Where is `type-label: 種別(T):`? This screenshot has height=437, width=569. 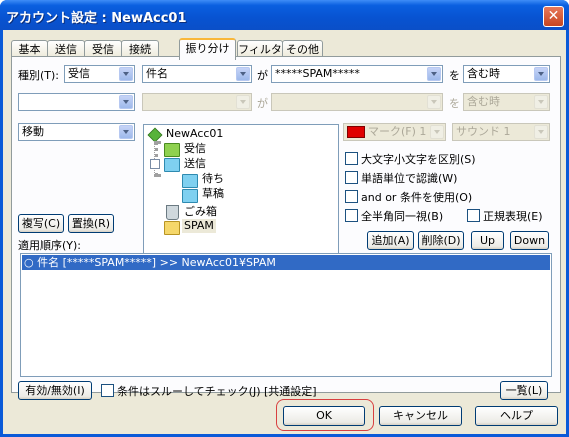 type-label: 種別(T): is located at coordinates (39, 75).